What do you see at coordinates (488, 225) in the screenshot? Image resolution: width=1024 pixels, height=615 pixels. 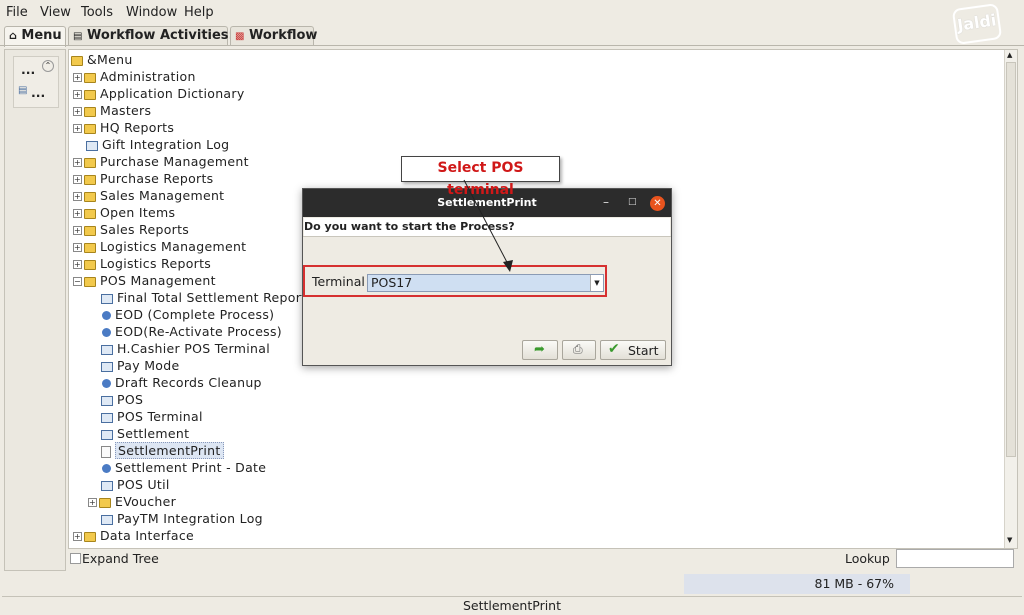 I see `annotation-arrow` at bounding box center [488, 225].